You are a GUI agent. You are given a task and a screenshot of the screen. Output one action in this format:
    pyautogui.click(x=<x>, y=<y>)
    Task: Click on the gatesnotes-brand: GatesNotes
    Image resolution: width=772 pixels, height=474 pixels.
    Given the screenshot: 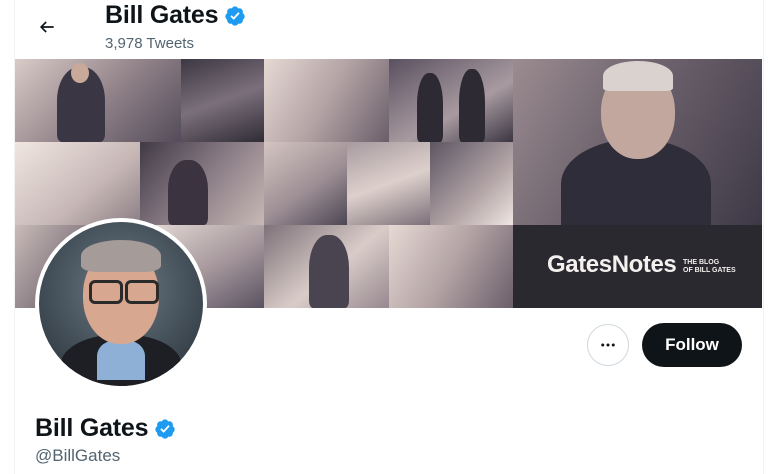 What is the action you would take?
    pyautogui.click(x=612, y=264)
    